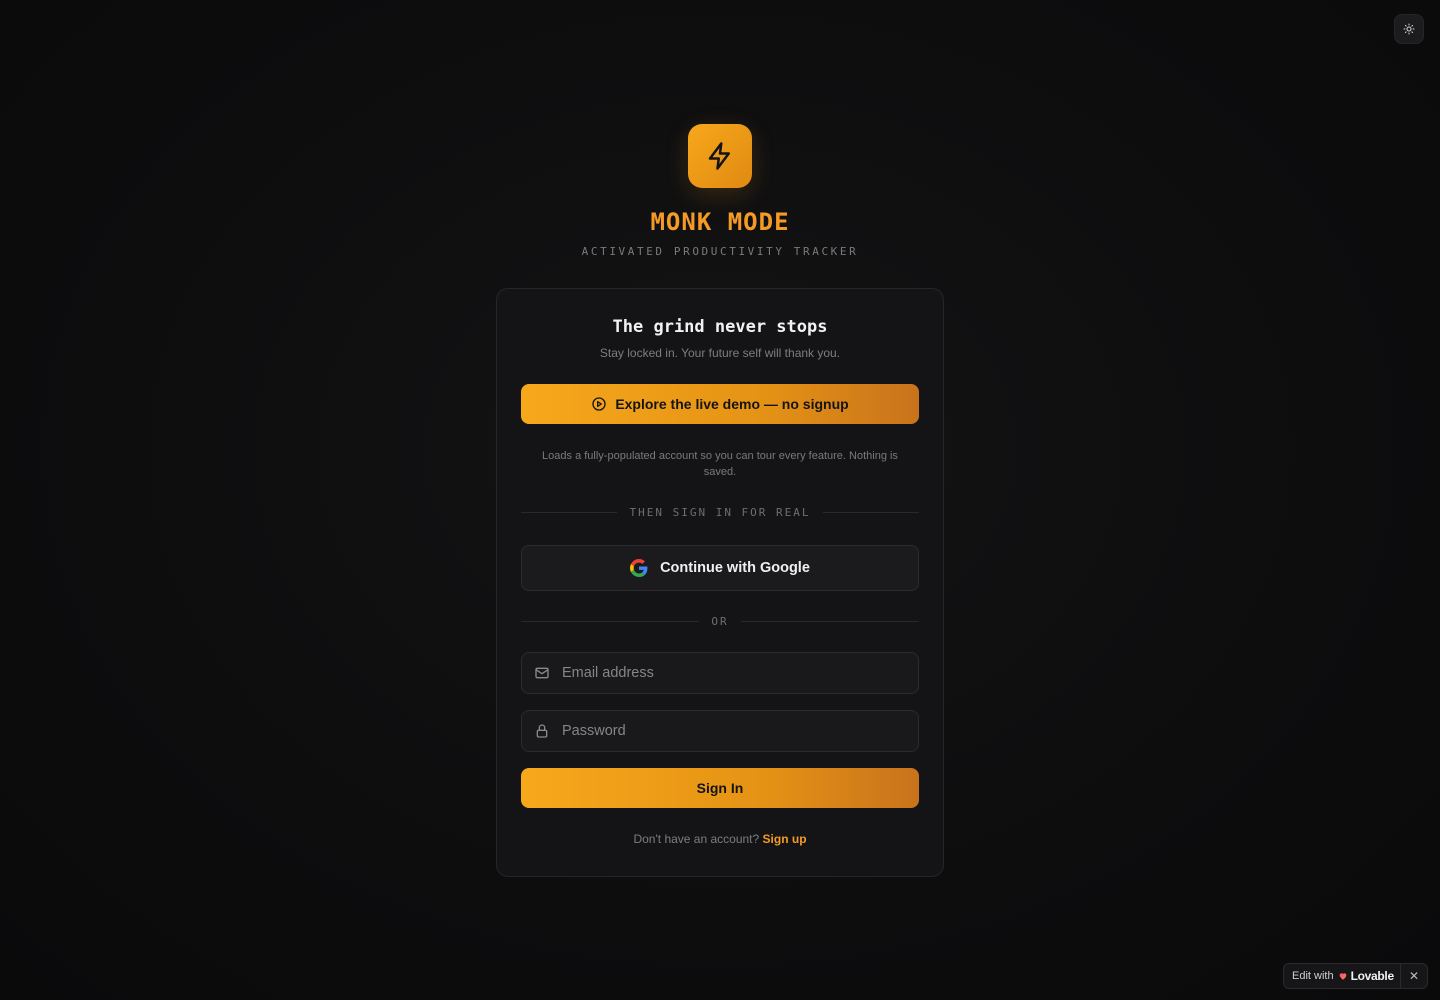 The image size is (1440, 1000). I want to click on password-input, so click(734, 731).